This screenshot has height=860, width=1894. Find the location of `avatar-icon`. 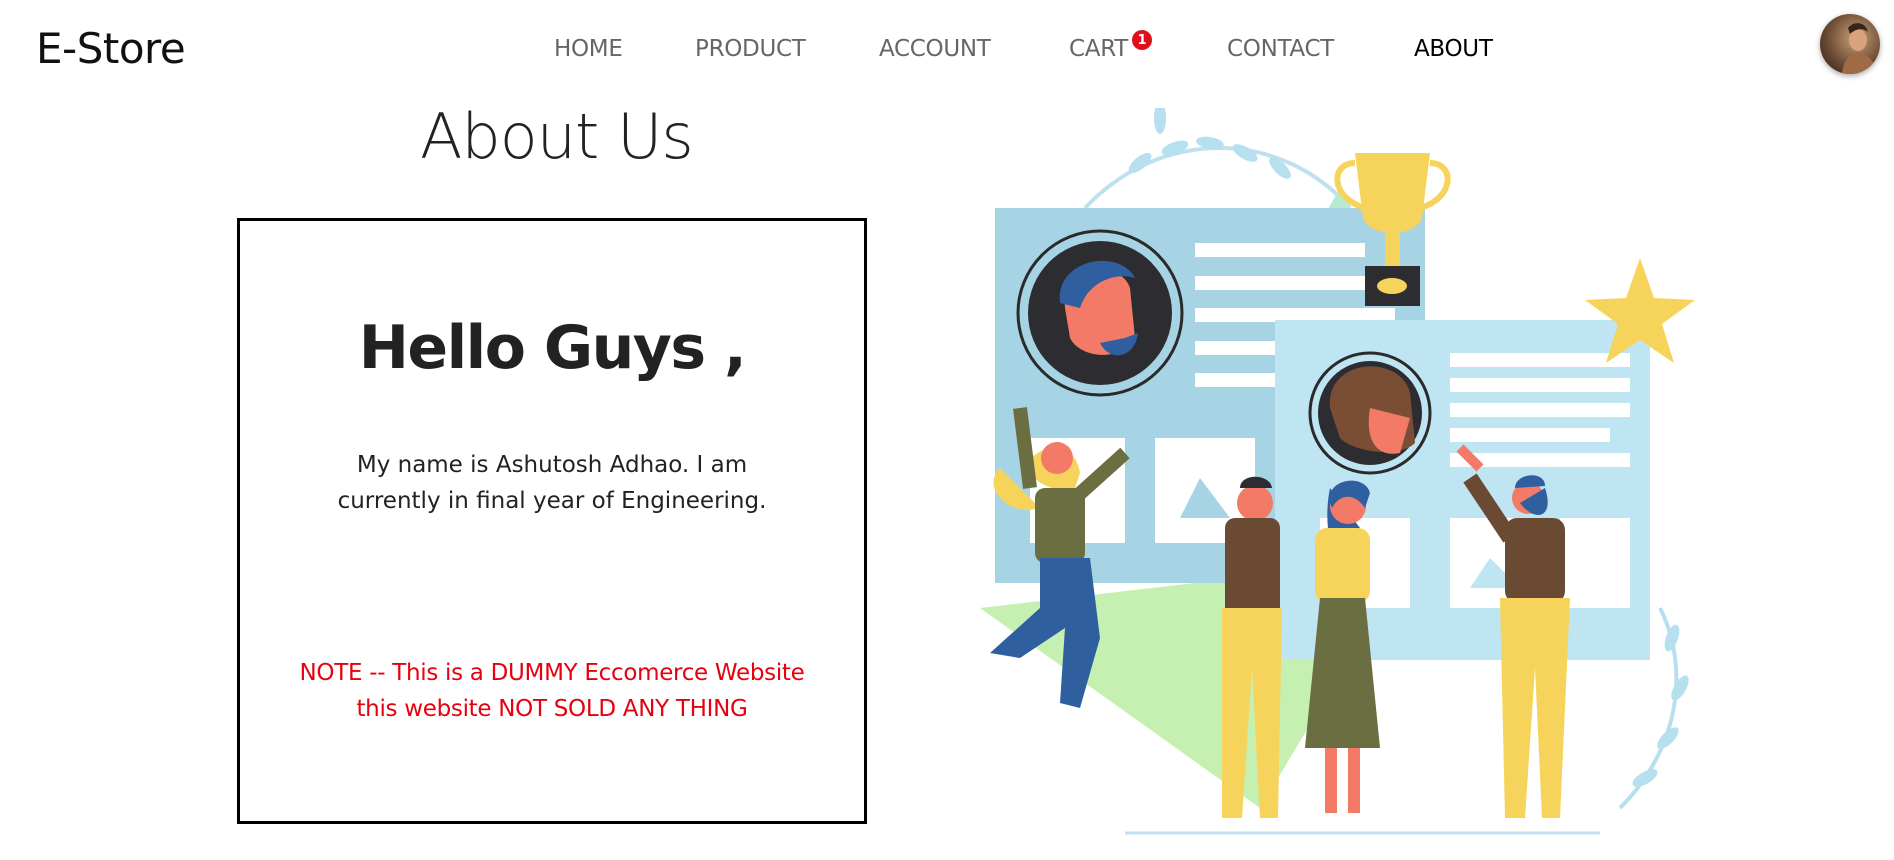

avatar-icon is located at coordinates (1850, 44).